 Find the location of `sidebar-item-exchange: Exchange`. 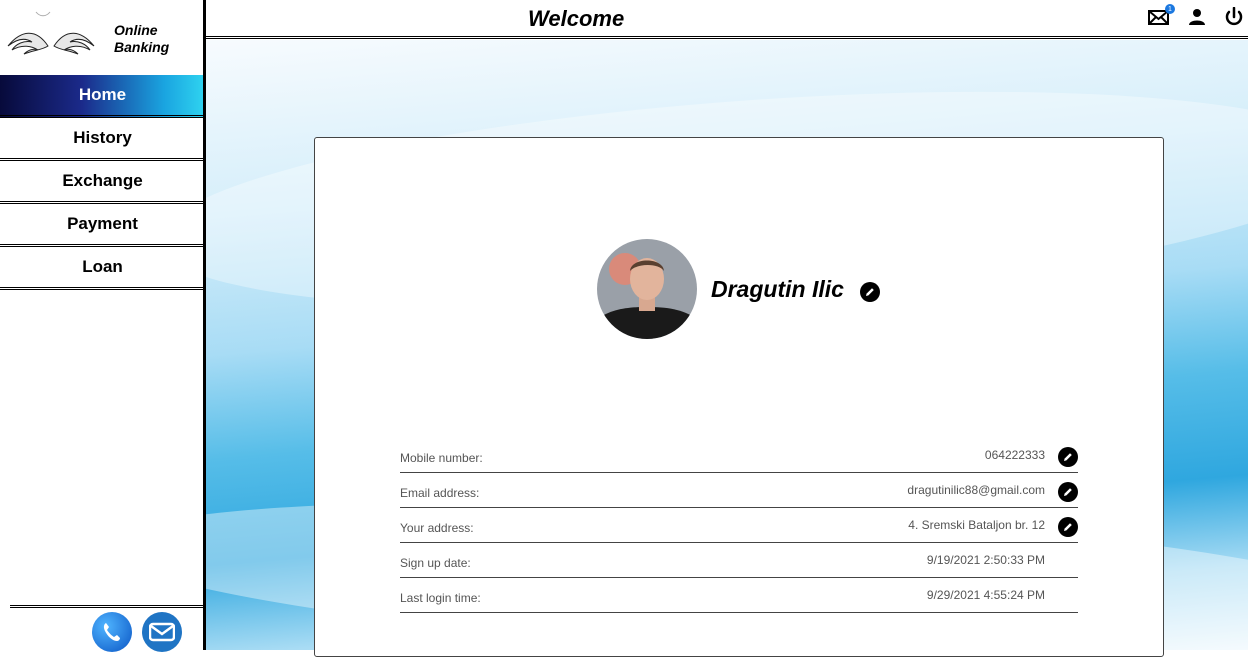

sidebar-item-exchange: Exchange is located at coordinates (102, 182).